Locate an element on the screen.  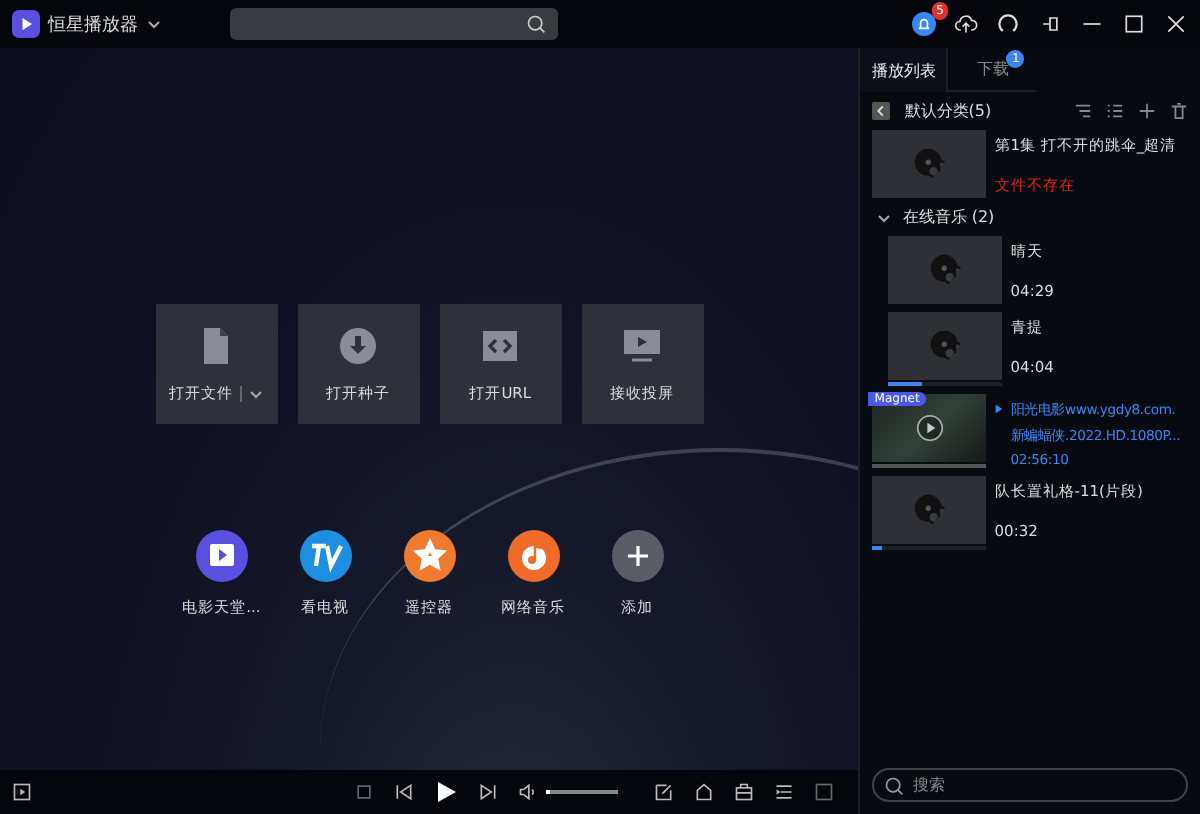
trash-icon is located at coordinates (1179, 111).